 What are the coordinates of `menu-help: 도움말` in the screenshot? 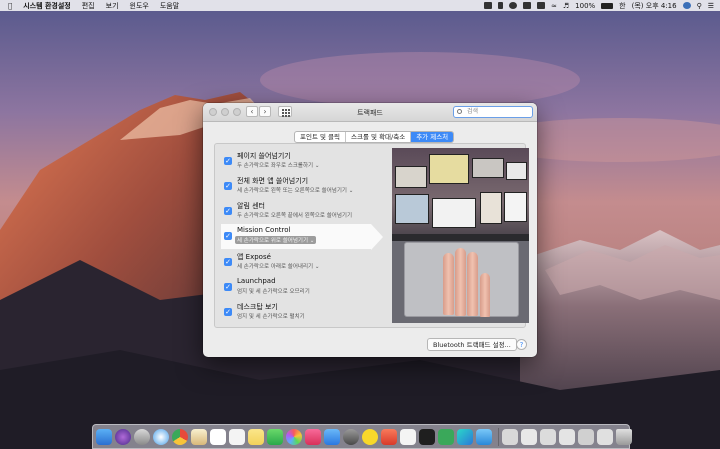 It's located at (169, 6).